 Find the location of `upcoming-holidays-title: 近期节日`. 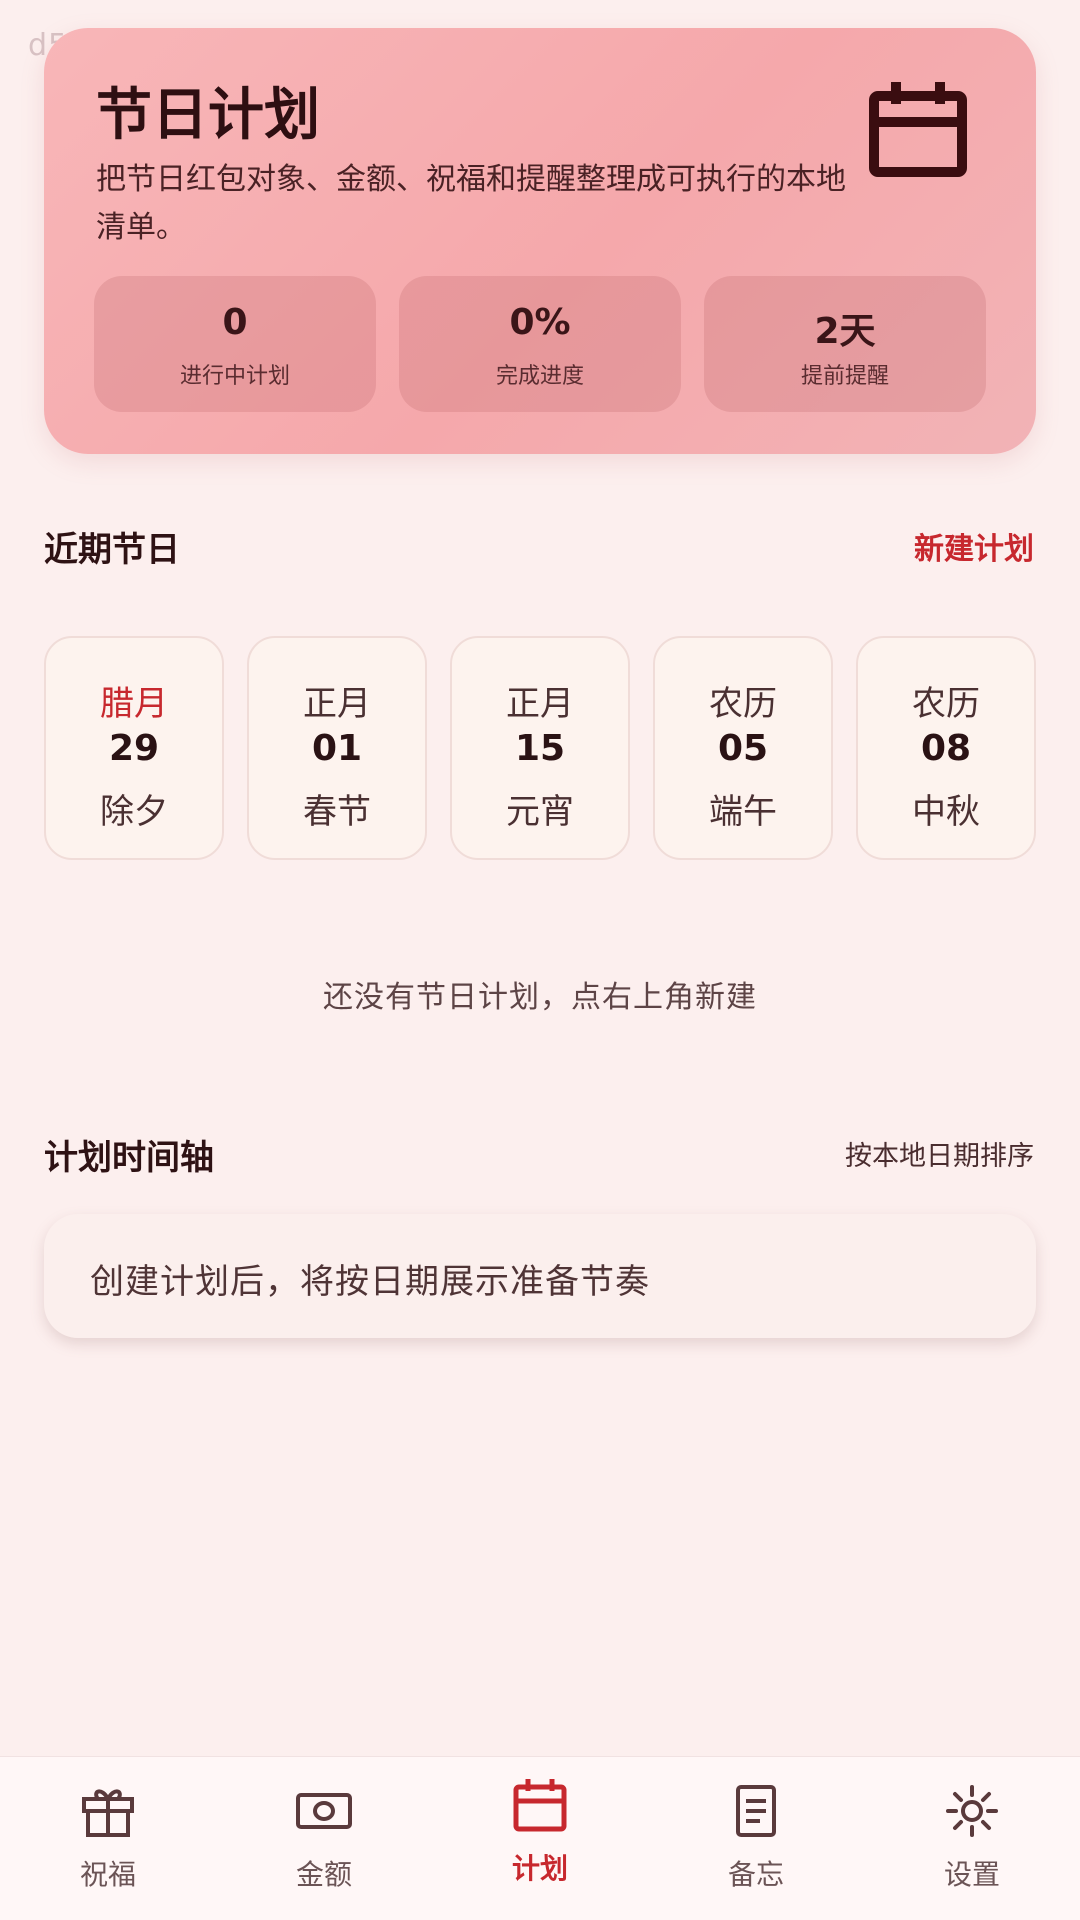

upcoming-holidays-title: 近期节日 is located at coordinates (112, 550).